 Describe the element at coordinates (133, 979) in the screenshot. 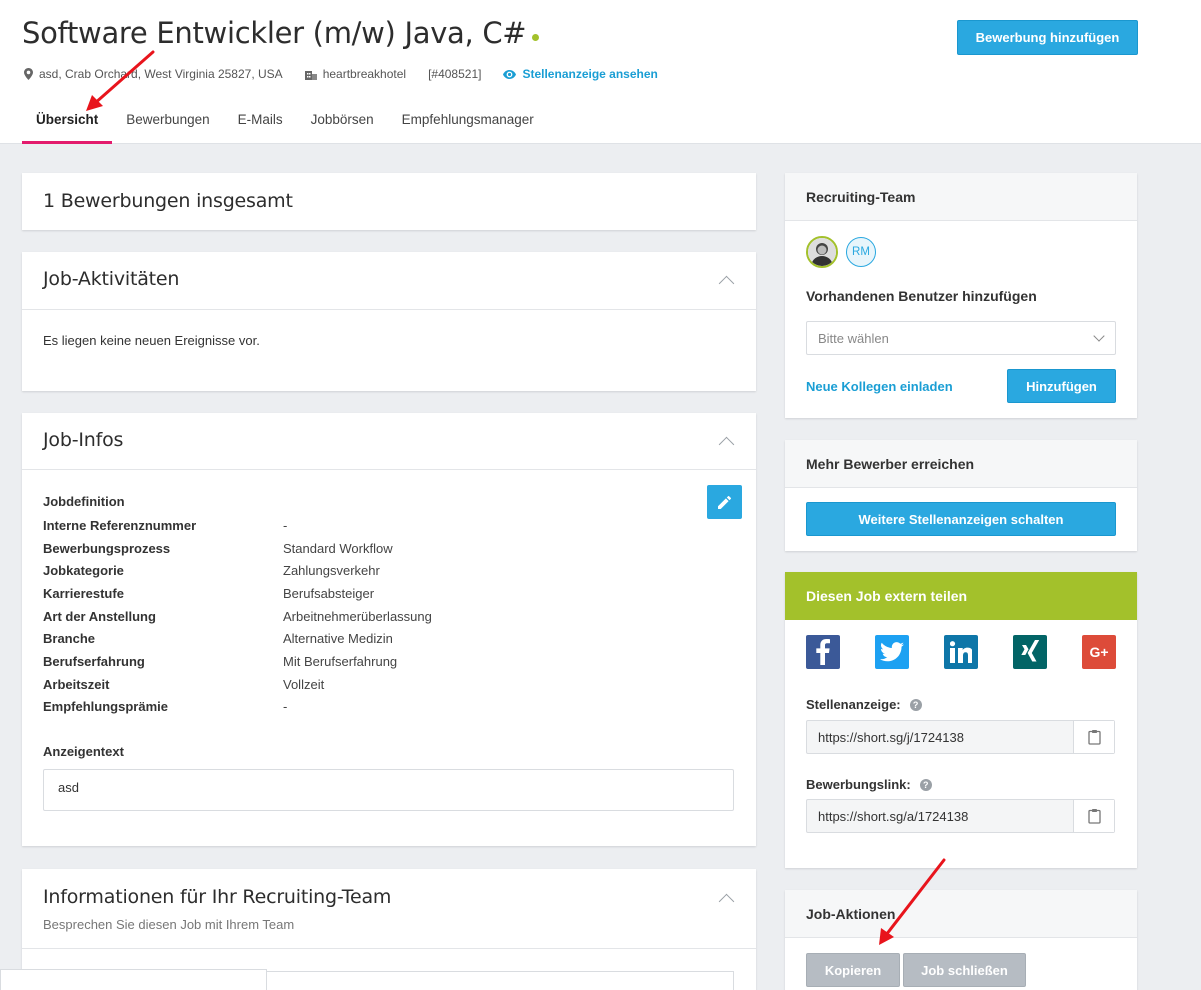

I see `comment-tab-fragment` at that location.